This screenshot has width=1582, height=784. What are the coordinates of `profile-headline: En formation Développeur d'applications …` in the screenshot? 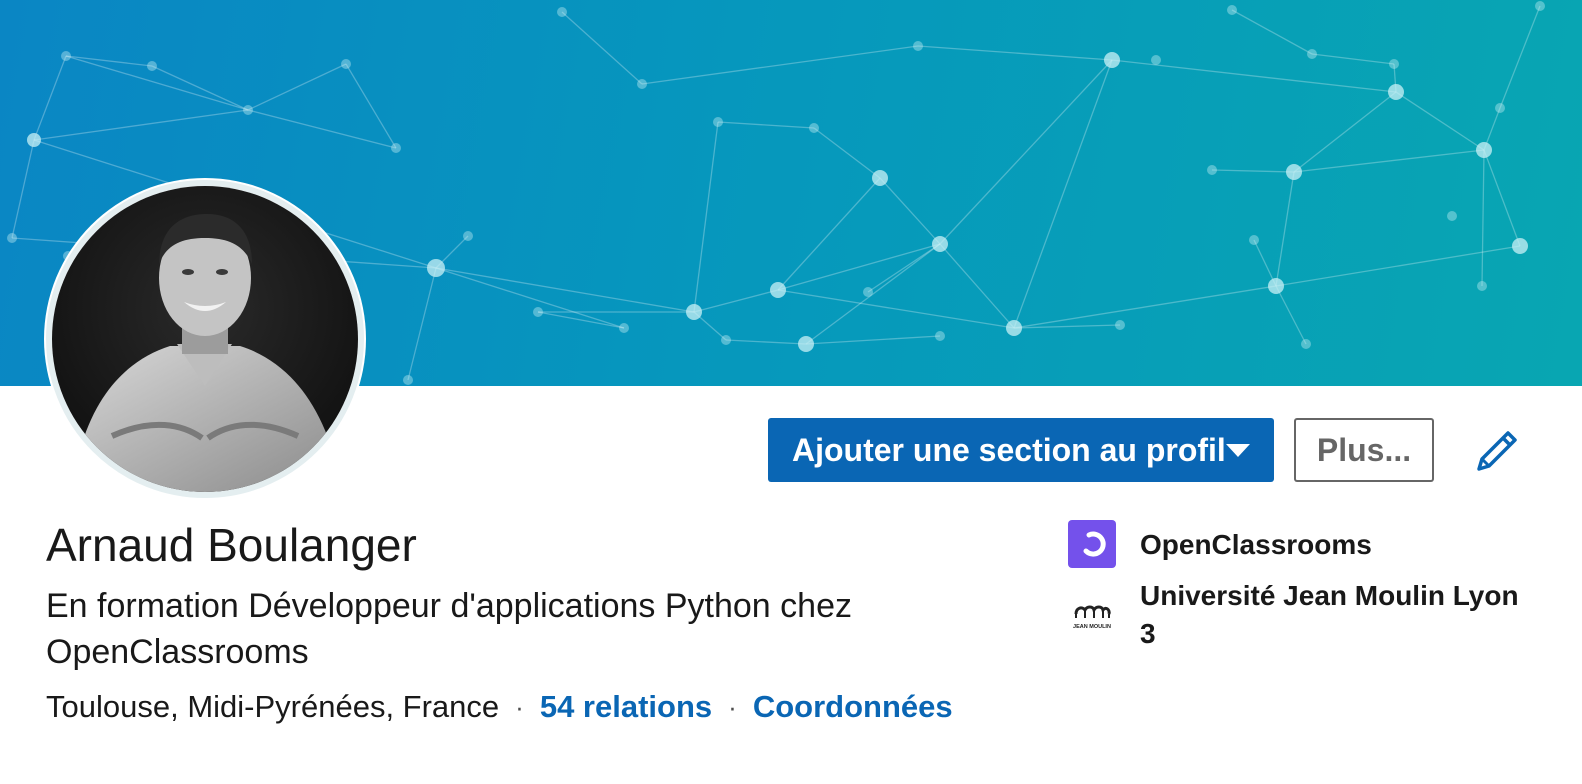 It's located at (449, 629).